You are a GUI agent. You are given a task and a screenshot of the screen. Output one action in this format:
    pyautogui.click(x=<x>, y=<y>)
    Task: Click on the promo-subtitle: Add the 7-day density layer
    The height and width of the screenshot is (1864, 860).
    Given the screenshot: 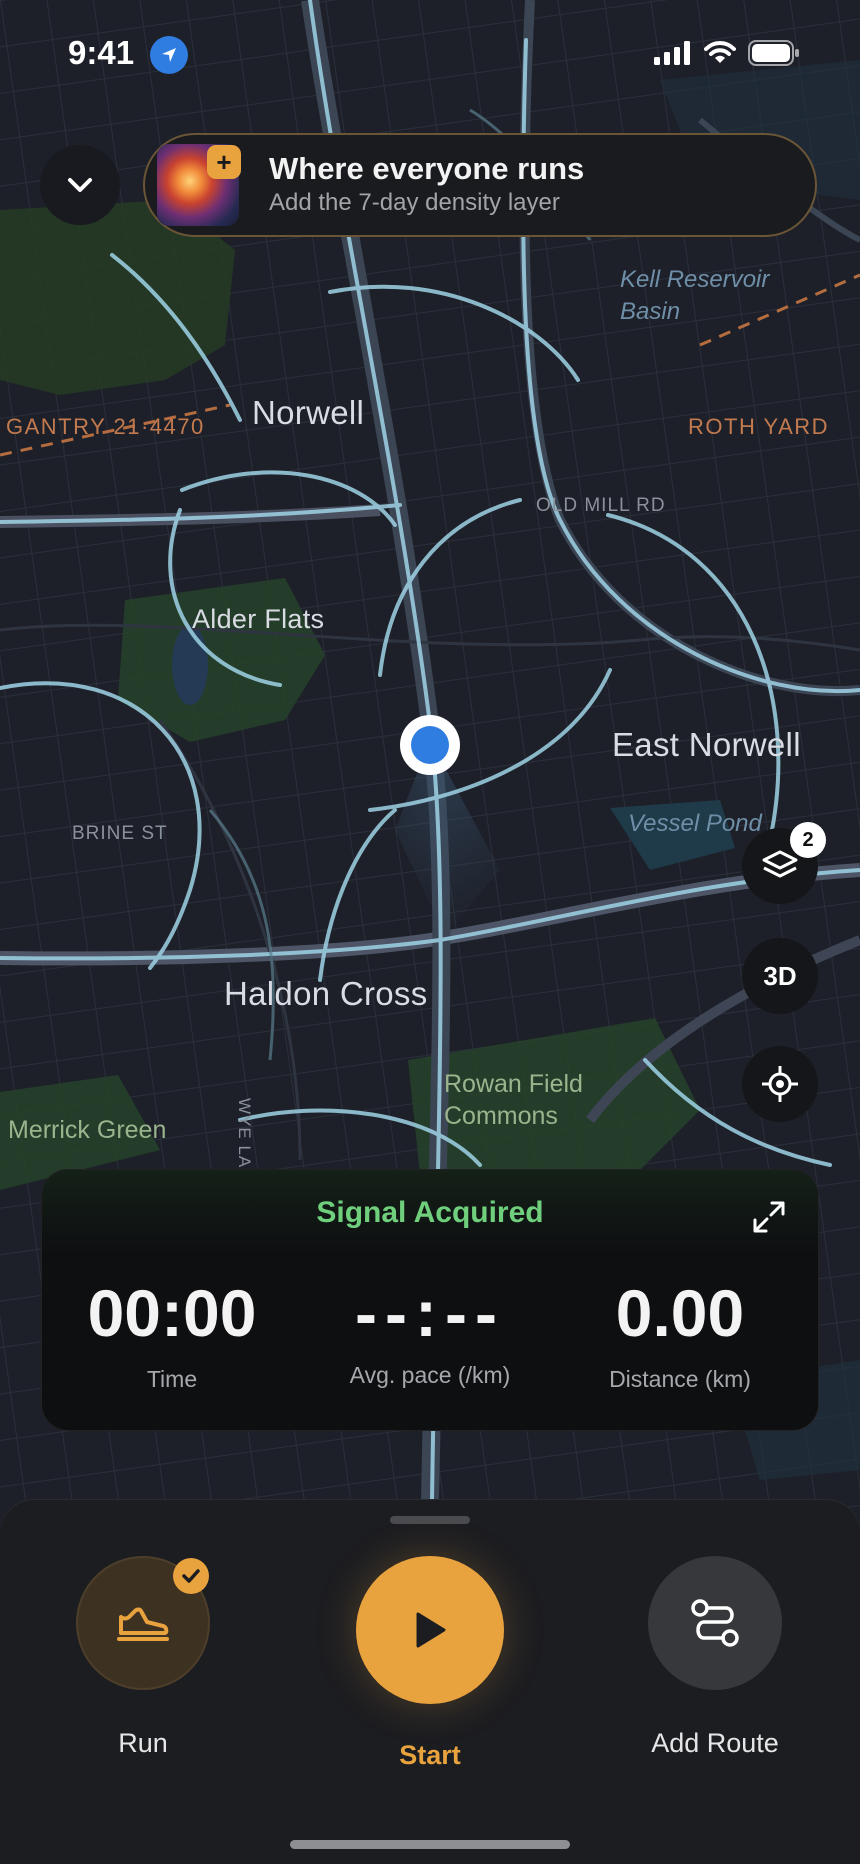 What is the action you would take?
    pyautogui.click(x=414, y=202)
    